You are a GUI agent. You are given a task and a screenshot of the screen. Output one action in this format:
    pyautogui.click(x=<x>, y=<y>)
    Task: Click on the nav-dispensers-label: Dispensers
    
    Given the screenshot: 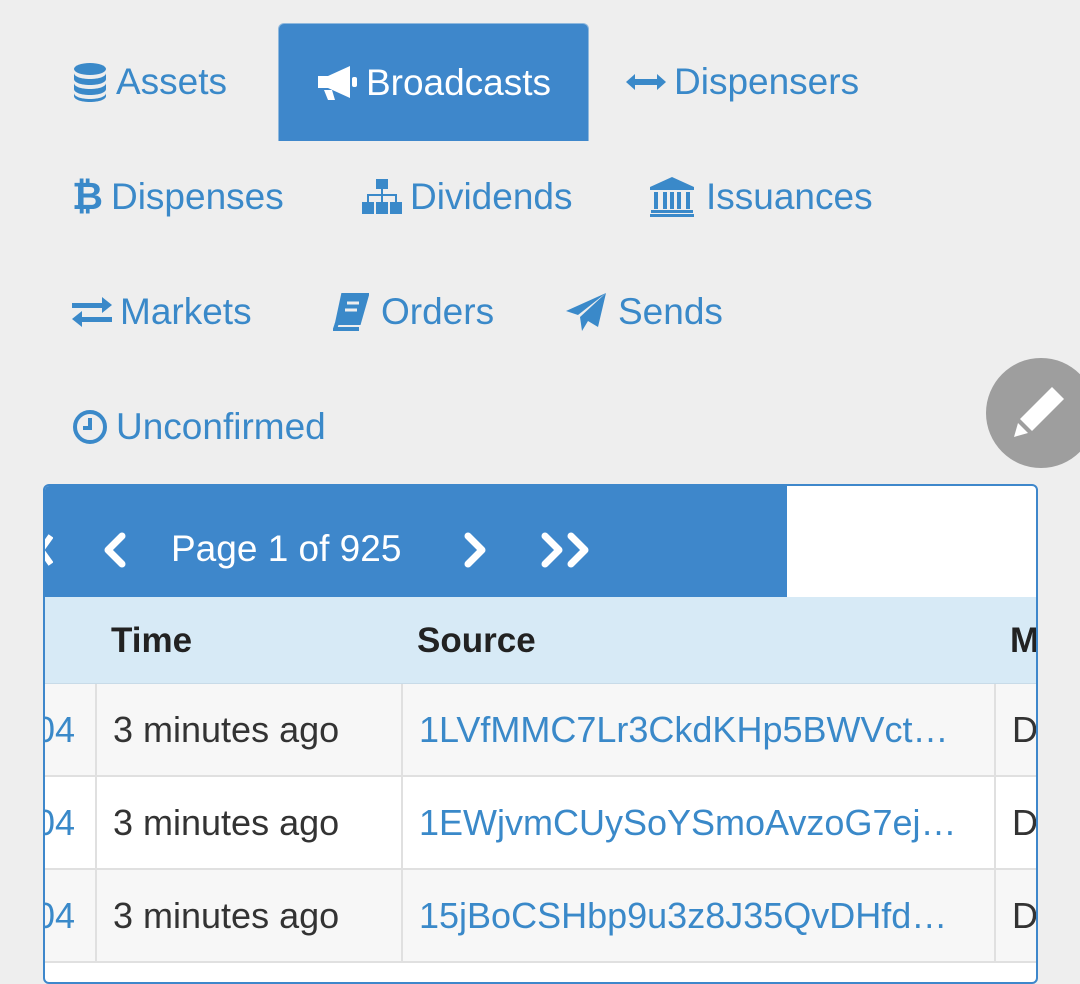 What is the action you would take?
    pyautogui.click(x=767, y=81)
    